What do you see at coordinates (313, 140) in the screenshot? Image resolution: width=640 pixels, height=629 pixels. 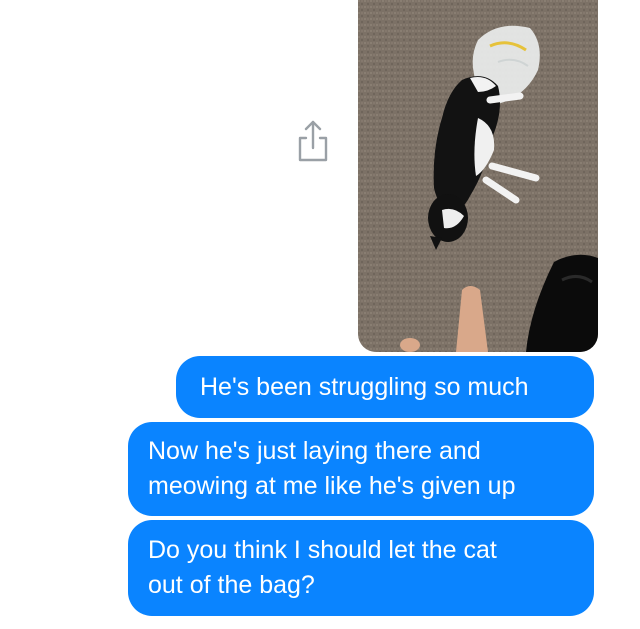 I see `share-icon` at bounding box center [313, 140].